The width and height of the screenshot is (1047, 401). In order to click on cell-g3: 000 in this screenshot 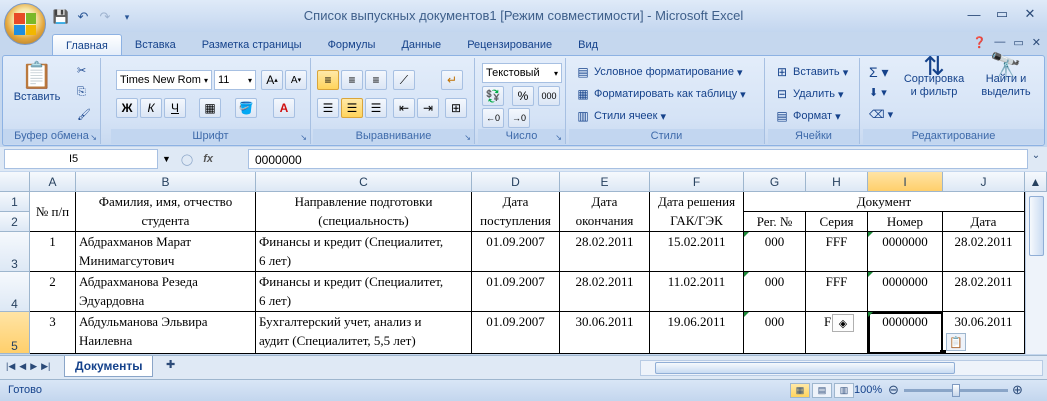, I will do `click(775, 252)`.